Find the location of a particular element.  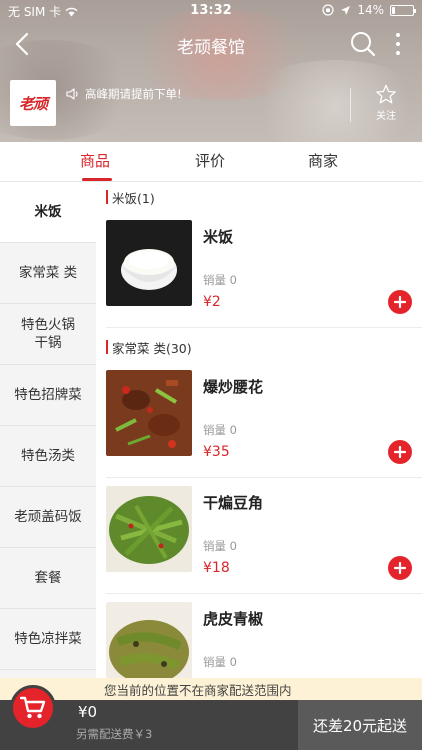

sidebar-item-soup: 特色汤类 is located at coordinates (48, 456).